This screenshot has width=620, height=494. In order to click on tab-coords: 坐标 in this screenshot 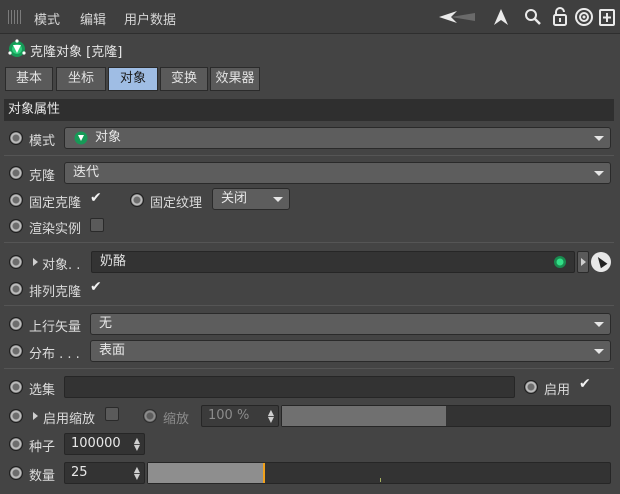, I will do `click(81, 79)`.